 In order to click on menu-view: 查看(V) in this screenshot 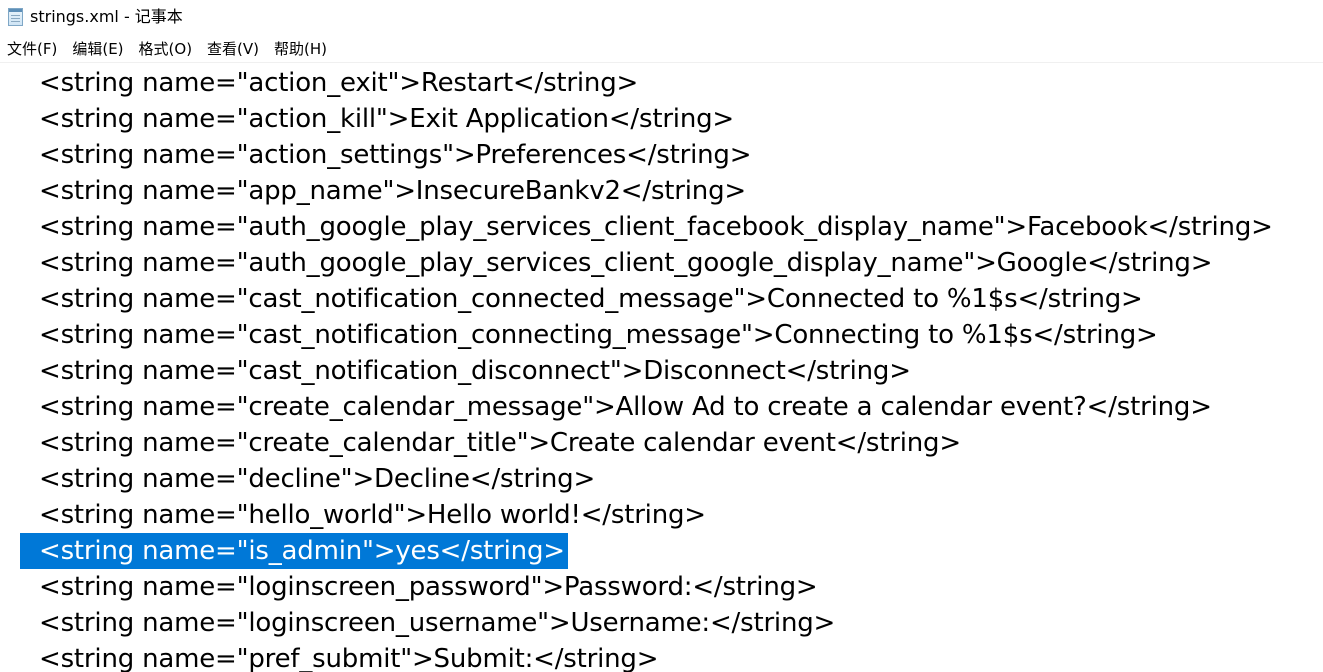, I will do `click(233, 49)`.